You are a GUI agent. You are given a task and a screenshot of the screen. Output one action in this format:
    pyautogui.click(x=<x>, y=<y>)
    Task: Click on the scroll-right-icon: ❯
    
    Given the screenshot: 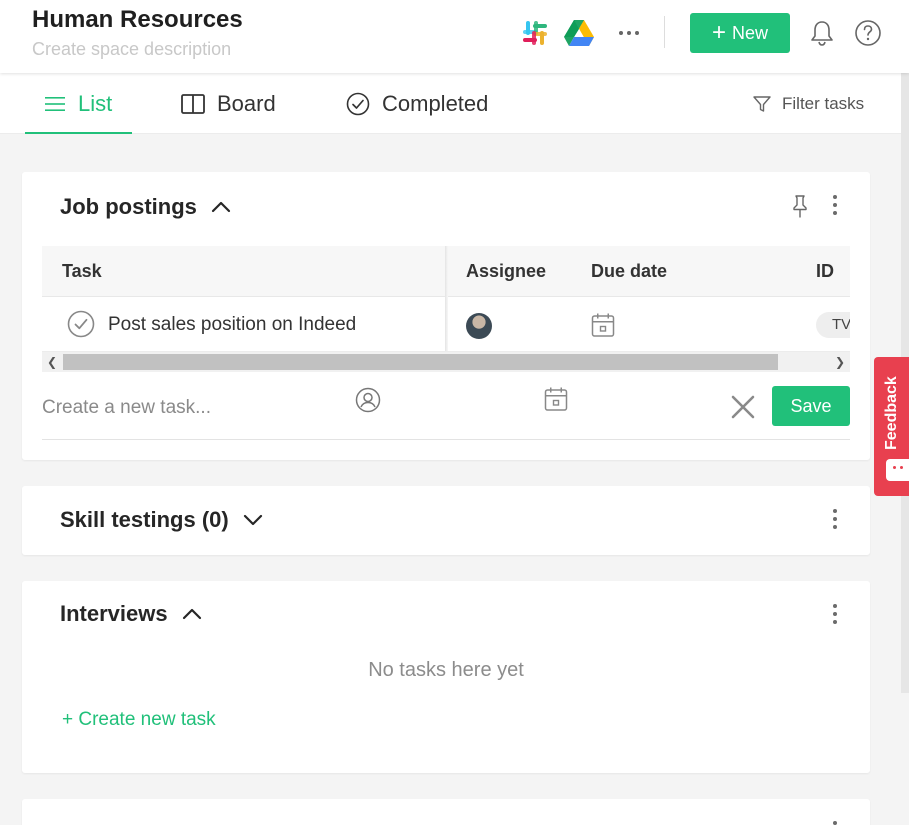 What is the action you would take?
    pyautogui.click(x=840, y=362)
    